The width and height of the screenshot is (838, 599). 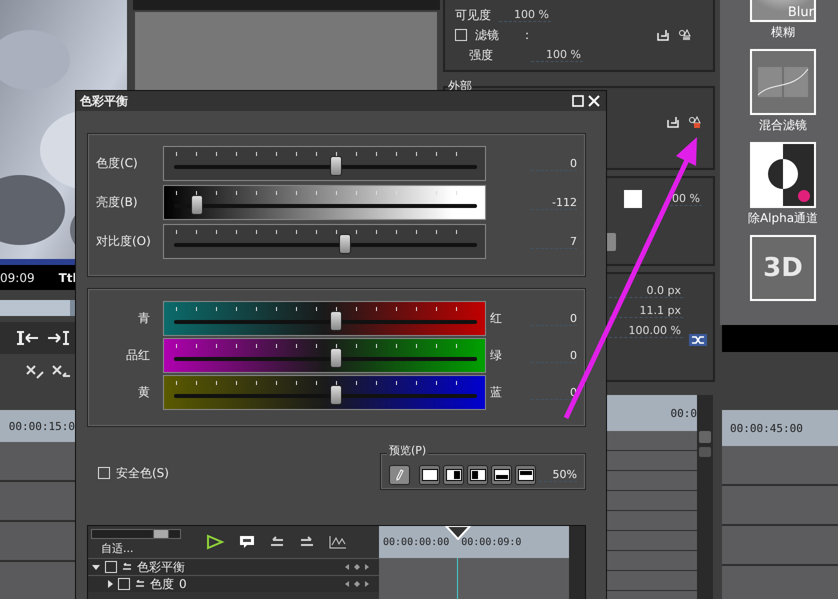 I want to click on value-field: 100.00 %, so click(x=646, y=331).